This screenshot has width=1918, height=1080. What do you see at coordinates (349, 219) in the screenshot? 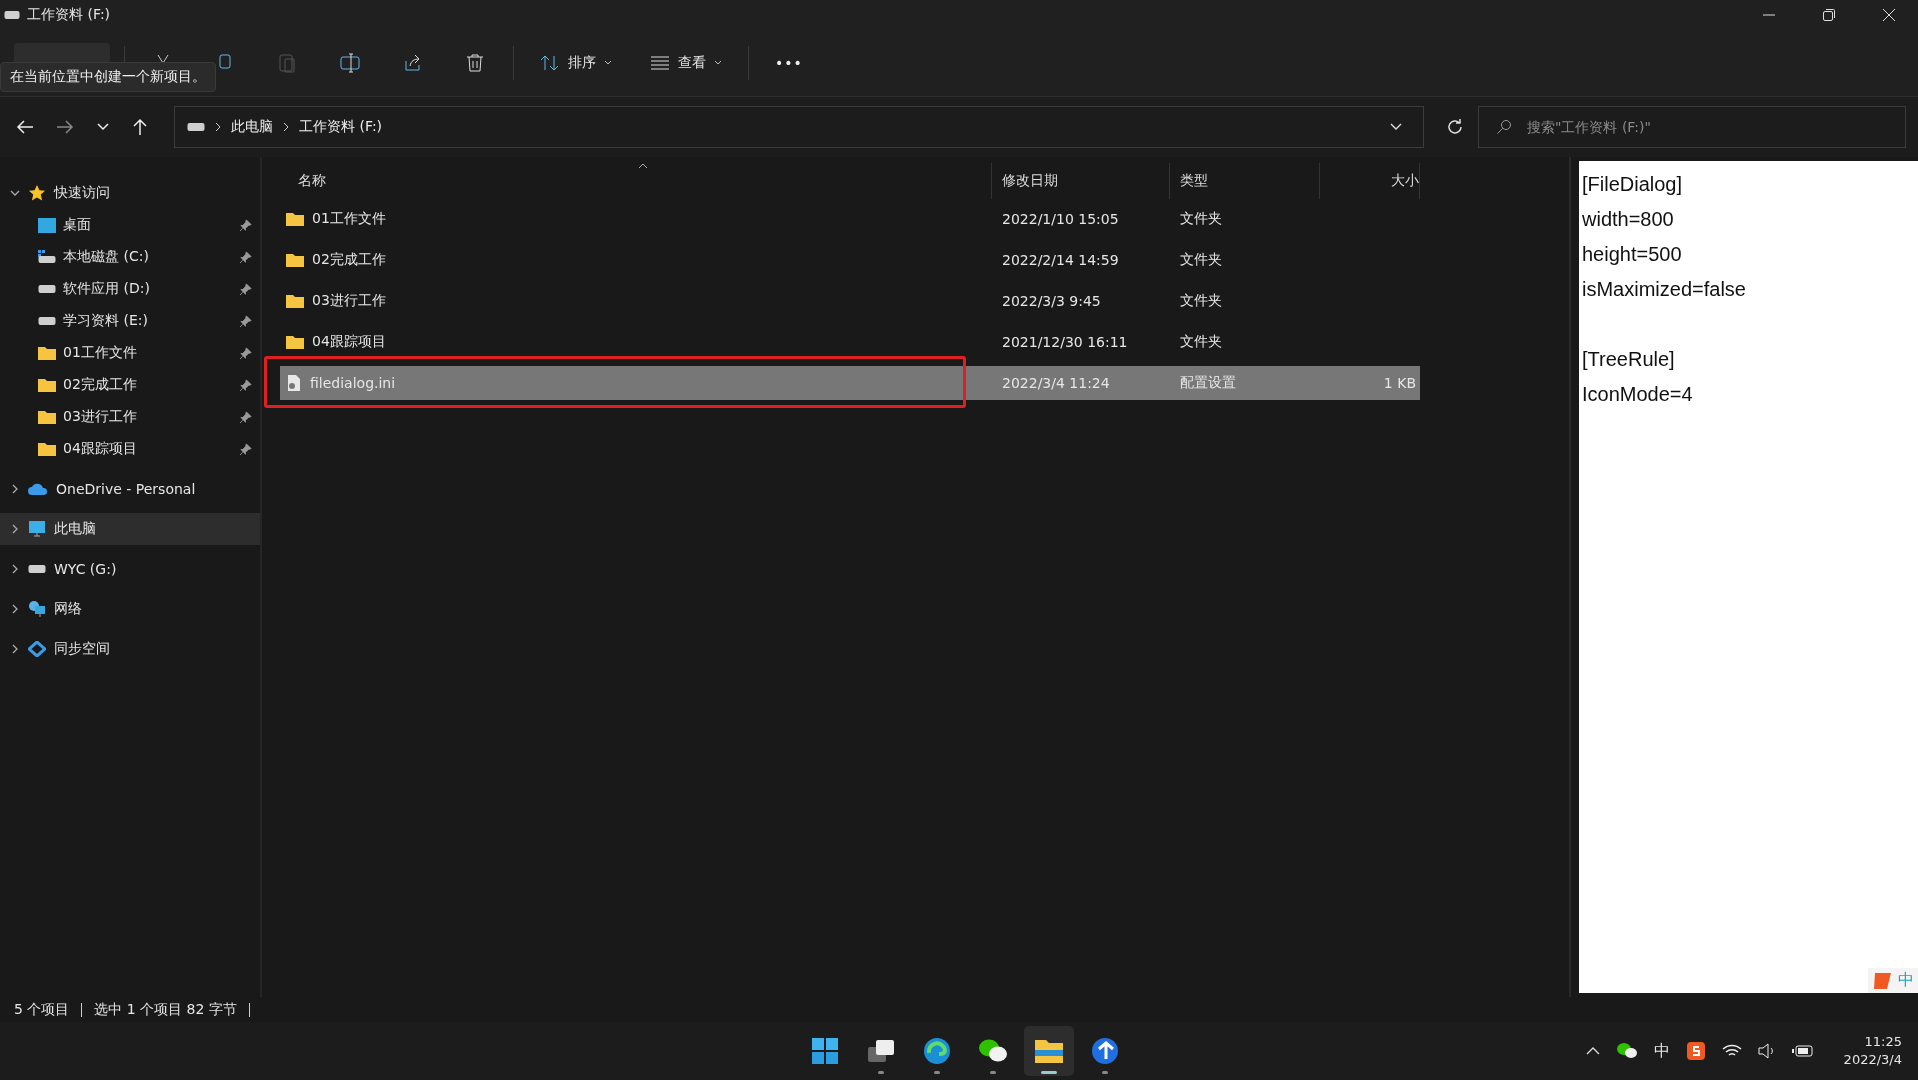
I see `file-name: 01工作文件` at bounding box center [349, 219].